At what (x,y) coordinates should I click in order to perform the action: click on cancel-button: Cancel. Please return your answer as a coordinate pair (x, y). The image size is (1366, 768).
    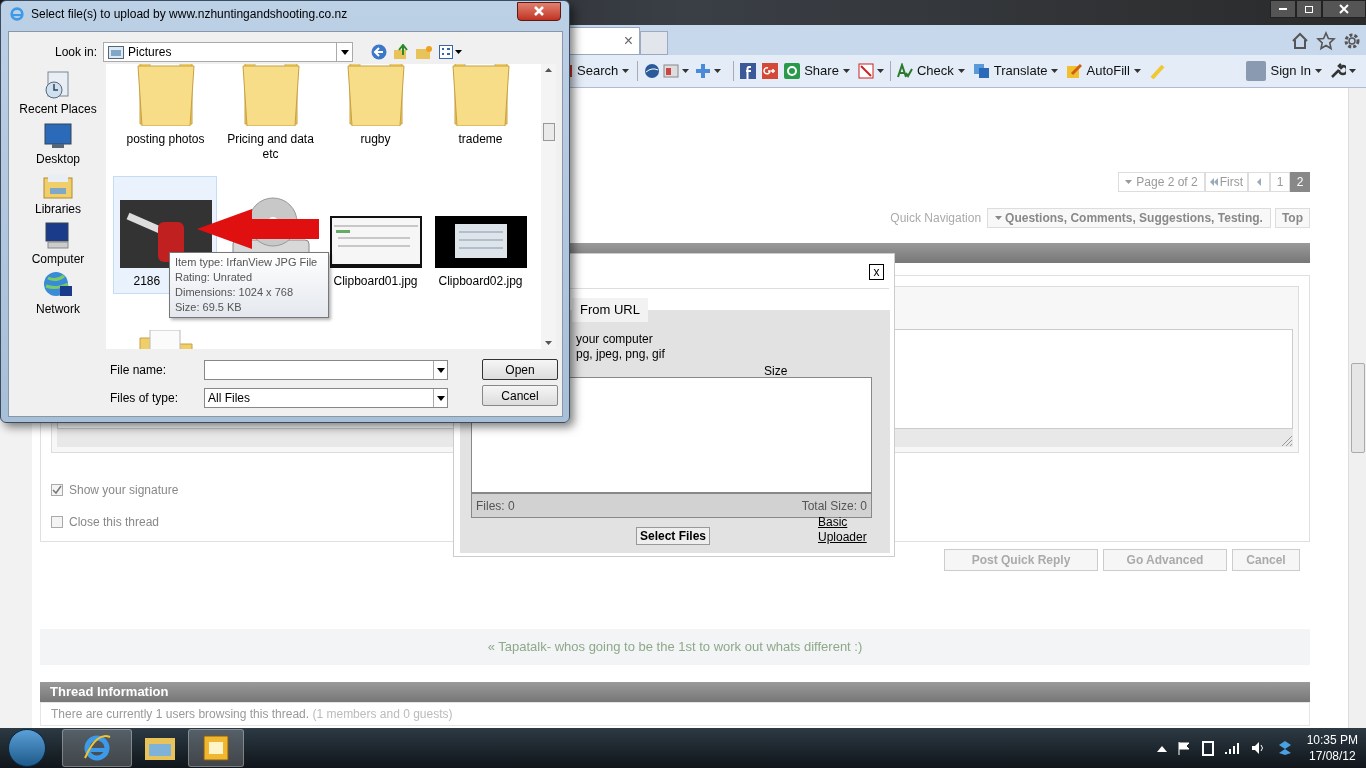
    Looking at the image, I should click on (520, 395).